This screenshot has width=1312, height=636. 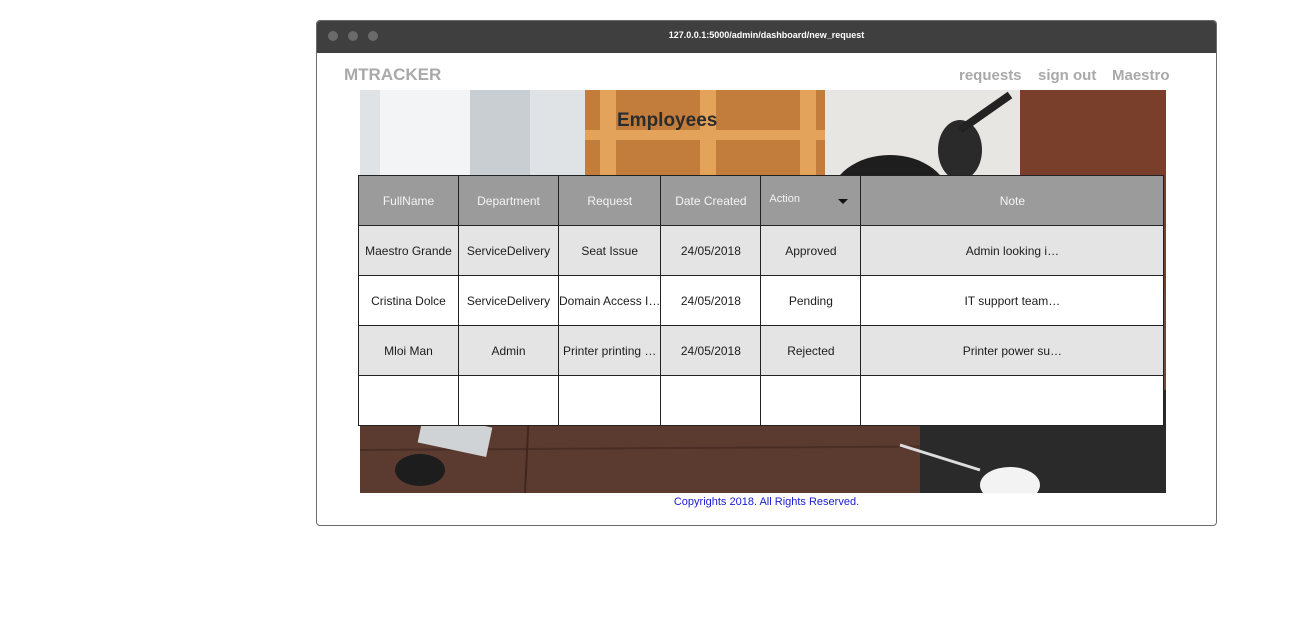 What do you see at coordinates (811, 200) in the screenshot?
I see `action-dropdown: Action` at bounding box center [811, 200].